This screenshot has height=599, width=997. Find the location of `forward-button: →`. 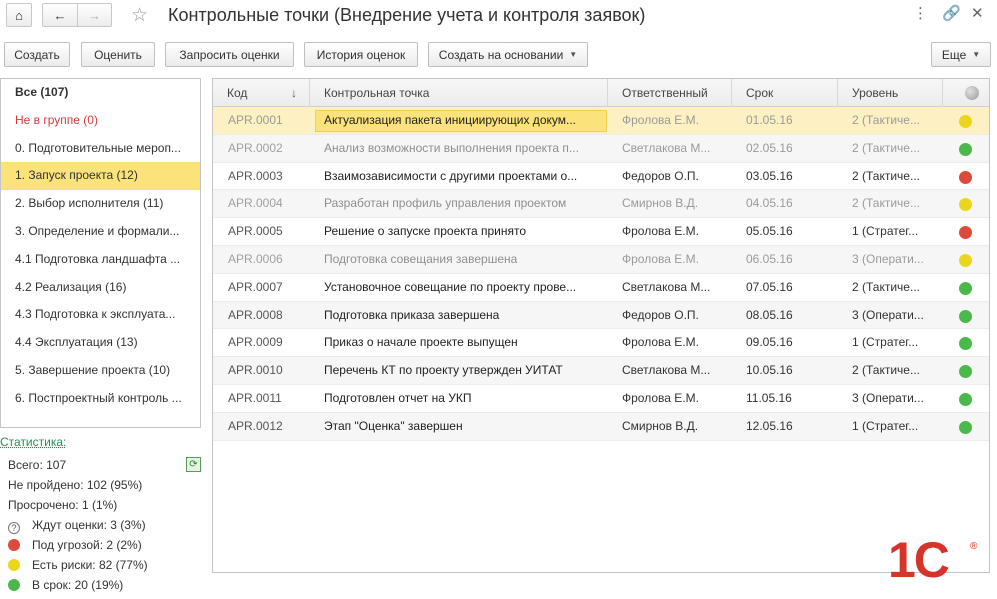

forward-button: → is located at coordinates (93, 15).